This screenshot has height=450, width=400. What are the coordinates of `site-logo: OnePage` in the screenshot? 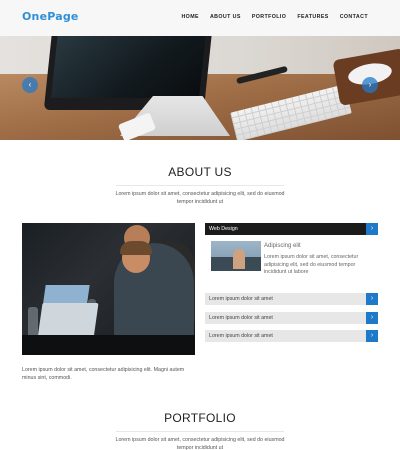 It's located at (50, 16).